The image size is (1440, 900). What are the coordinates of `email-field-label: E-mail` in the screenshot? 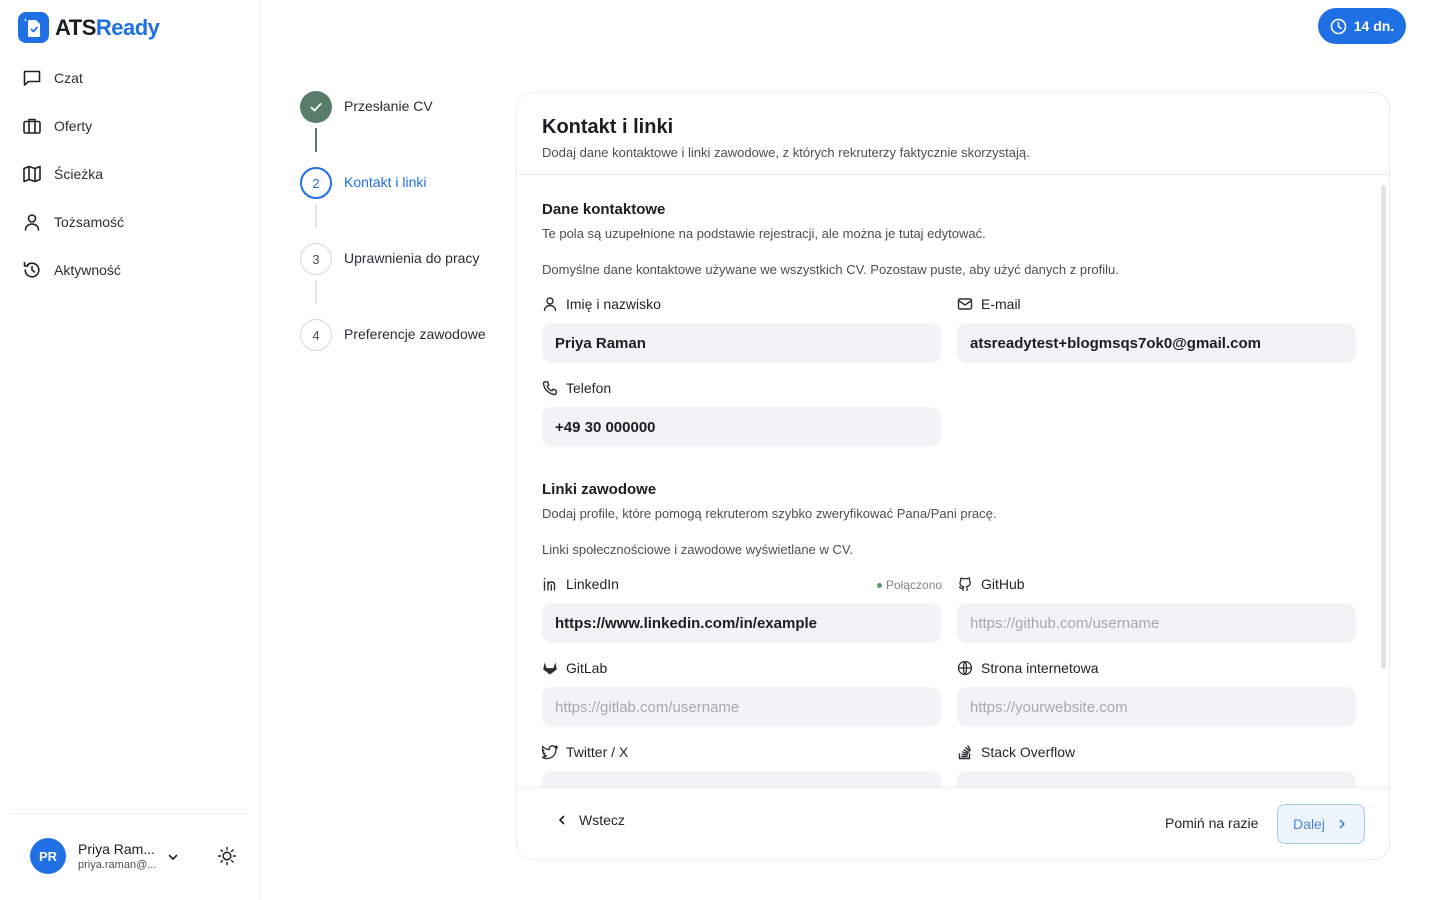 It's located at (989, 304).